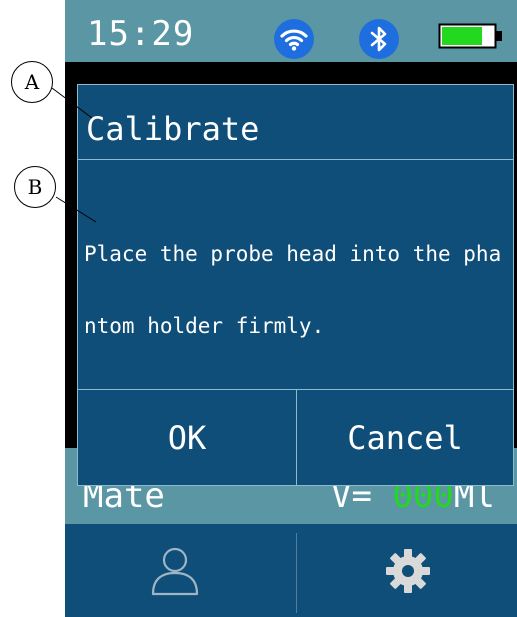 This screenshot has width=517, height=617. Describe the element at coordinates (35, 187) in the screenshot. I see `annotation-b: B` at that location.